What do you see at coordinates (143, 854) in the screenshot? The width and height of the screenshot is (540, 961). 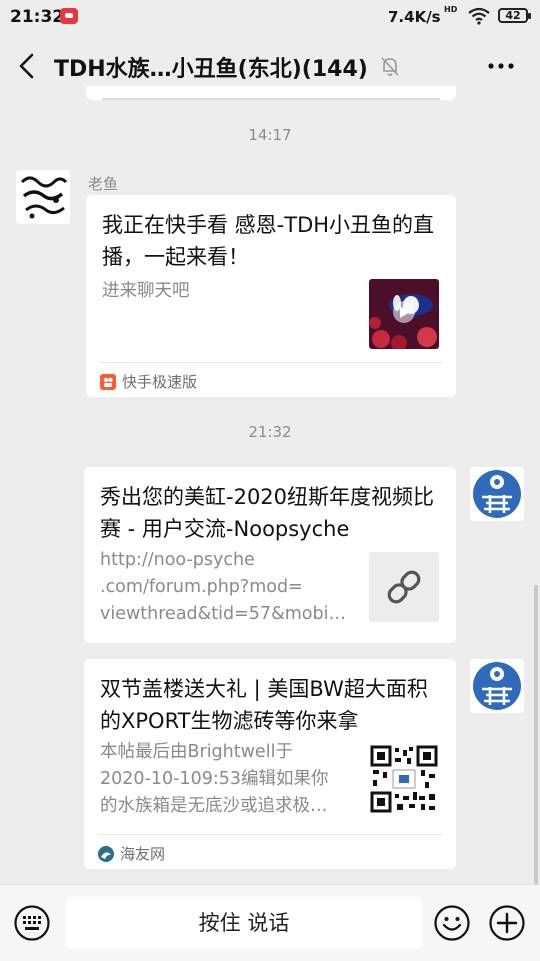 I see `source-label: 海友网` at bounding box center [143, 854].